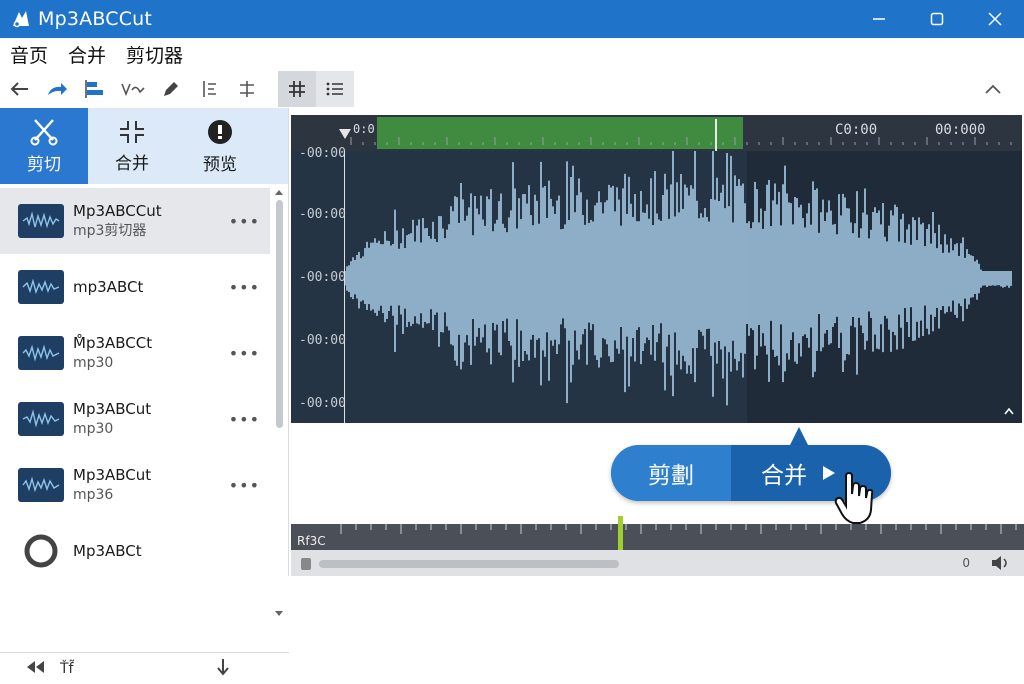 The image size is (1024, 684). Describe the element at coordinates (716, 135) in the screenshot. I see `selection-end-handle` at that location.